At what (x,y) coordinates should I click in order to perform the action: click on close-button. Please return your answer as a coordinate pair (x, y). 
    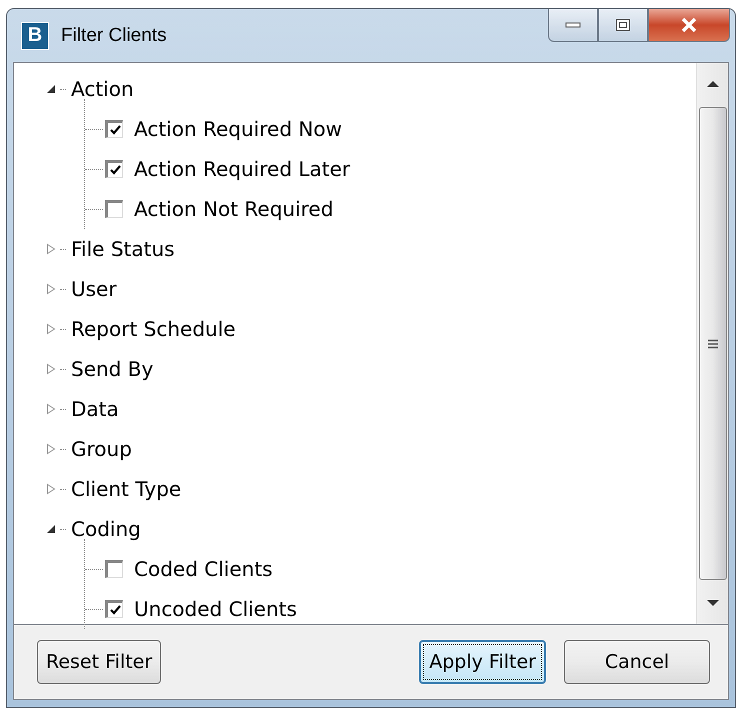
    Looking at the image, I should click on (689, 25).